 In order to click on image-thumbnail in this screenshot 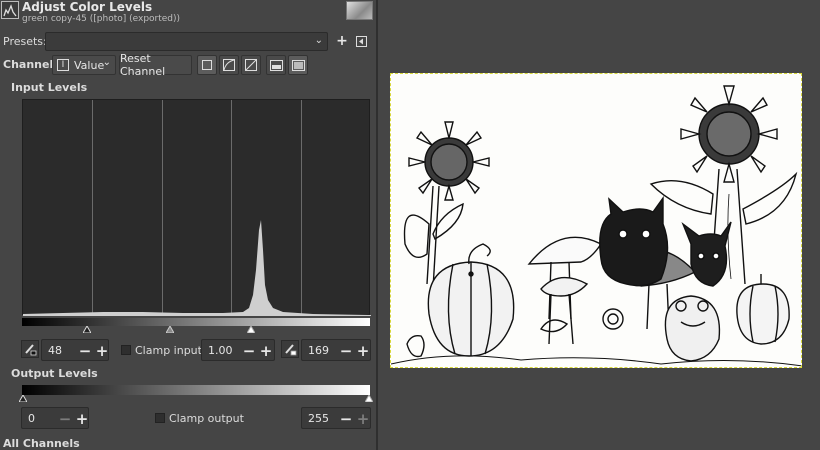, I will do `click(359, 10)`.